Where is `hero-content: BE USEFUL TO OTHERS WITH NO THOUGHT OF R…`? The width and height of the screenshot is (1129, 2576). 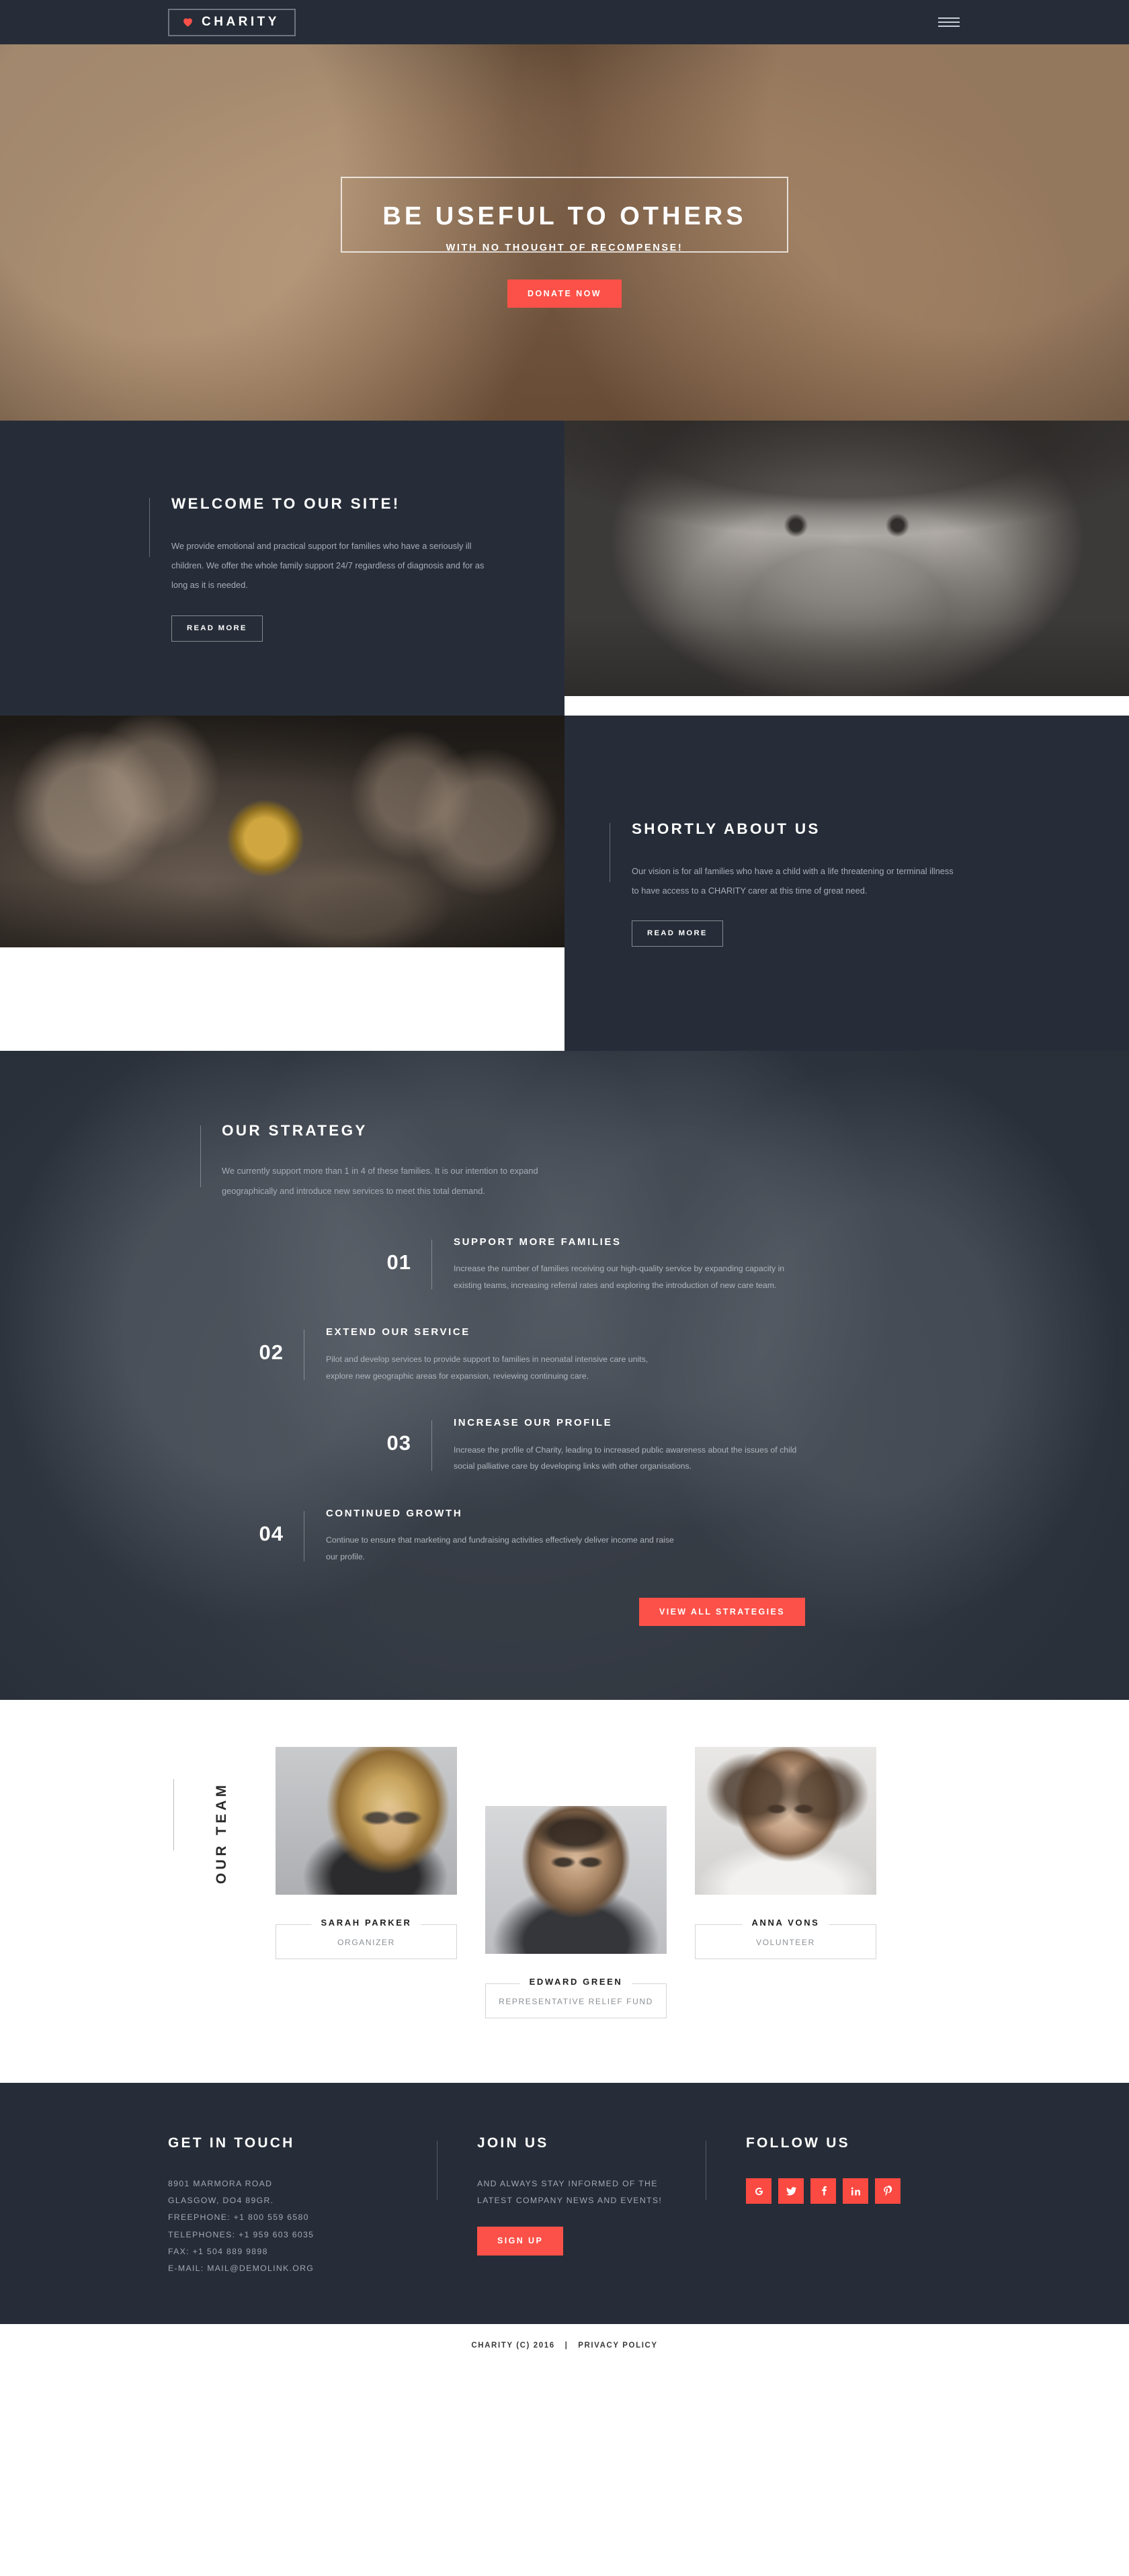 hero-content: BE USEFUL TO OTHERS WITH NO THOUGHT OF R… is located at coordinates (564, 242).